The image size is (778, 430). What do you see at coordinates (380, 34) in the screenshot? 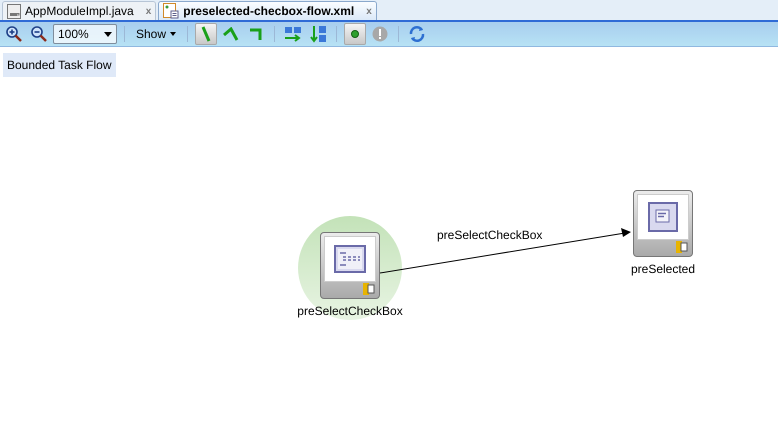
I see `exclamation-icon` at bounding box center [380, 34].